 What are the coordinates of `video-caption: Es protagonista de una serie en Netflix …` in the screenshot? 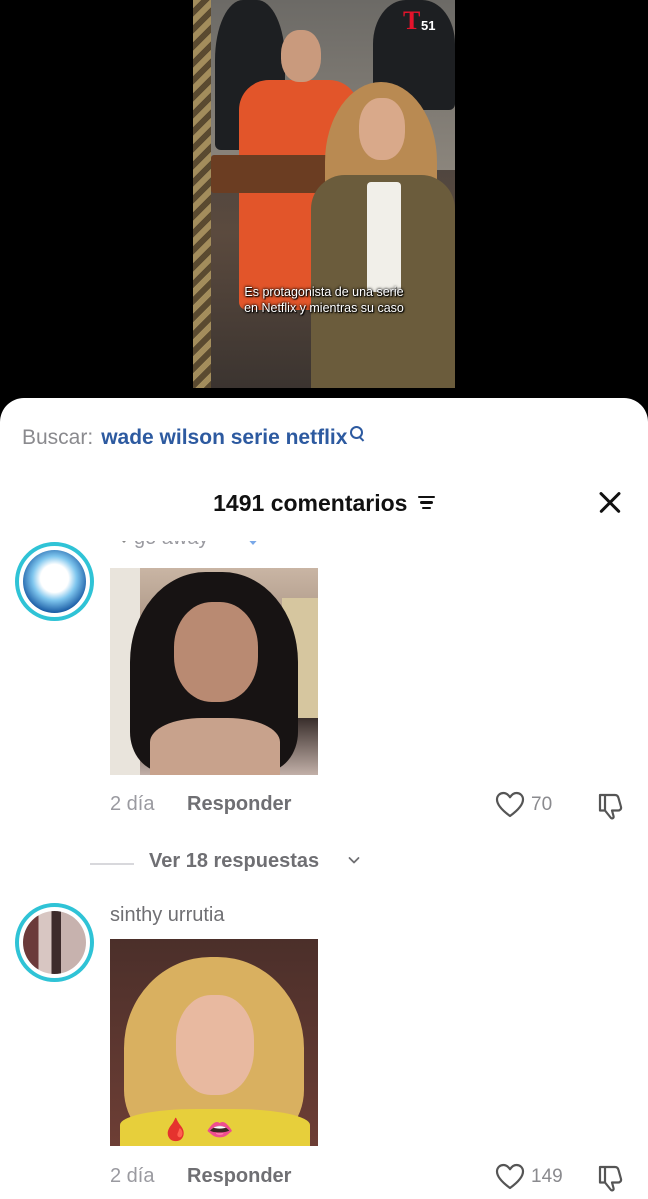 It's located at (324, 300).